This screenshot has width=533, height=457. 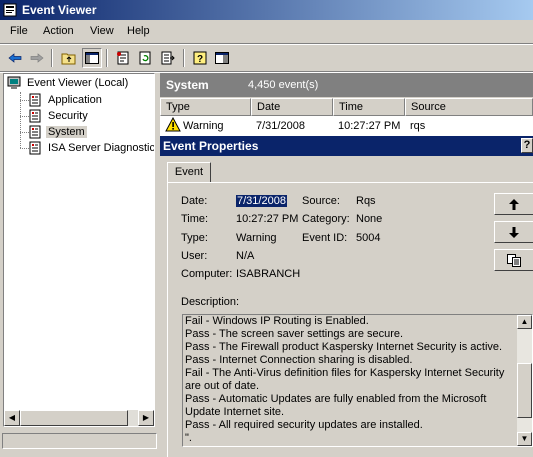 I want to click on dialog-title-bar: Event Properties ?, so click(x=346, y=146).